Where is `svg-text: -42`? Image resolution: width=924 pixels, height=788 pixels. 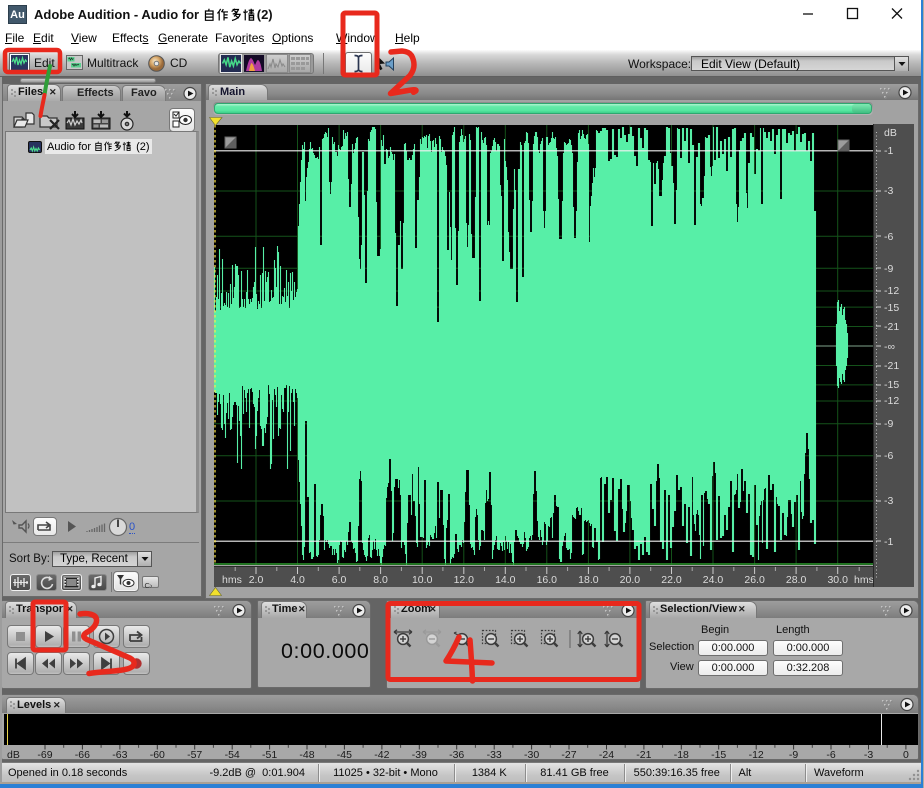
svg-text: -42 is located at coordinates (381, 754).